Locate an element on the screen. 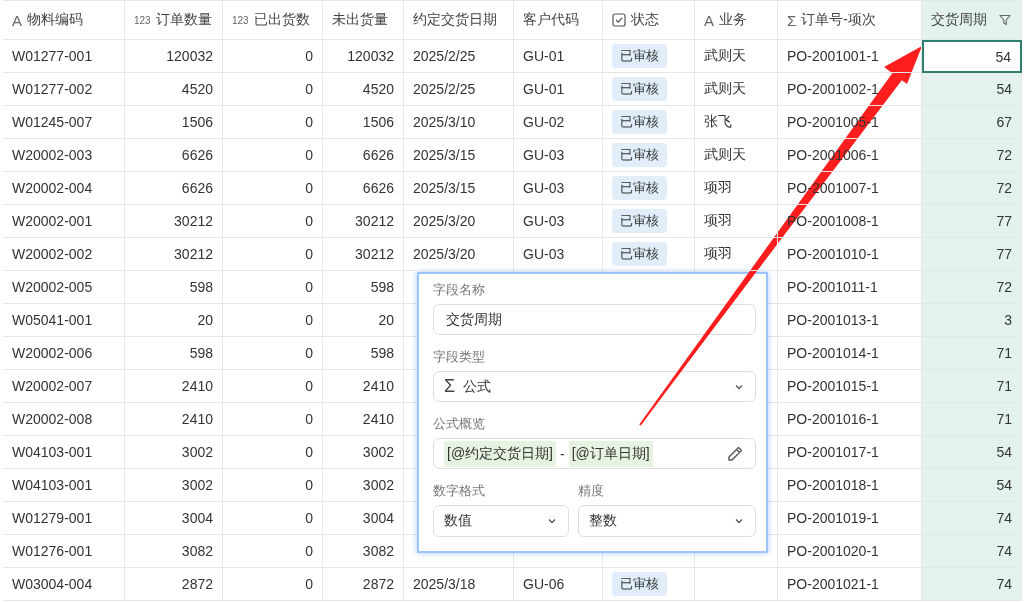 Image resolution: width=1024 pixels, height=602 pixels. table-cell: 6626 is located at coordinates (174, 188).